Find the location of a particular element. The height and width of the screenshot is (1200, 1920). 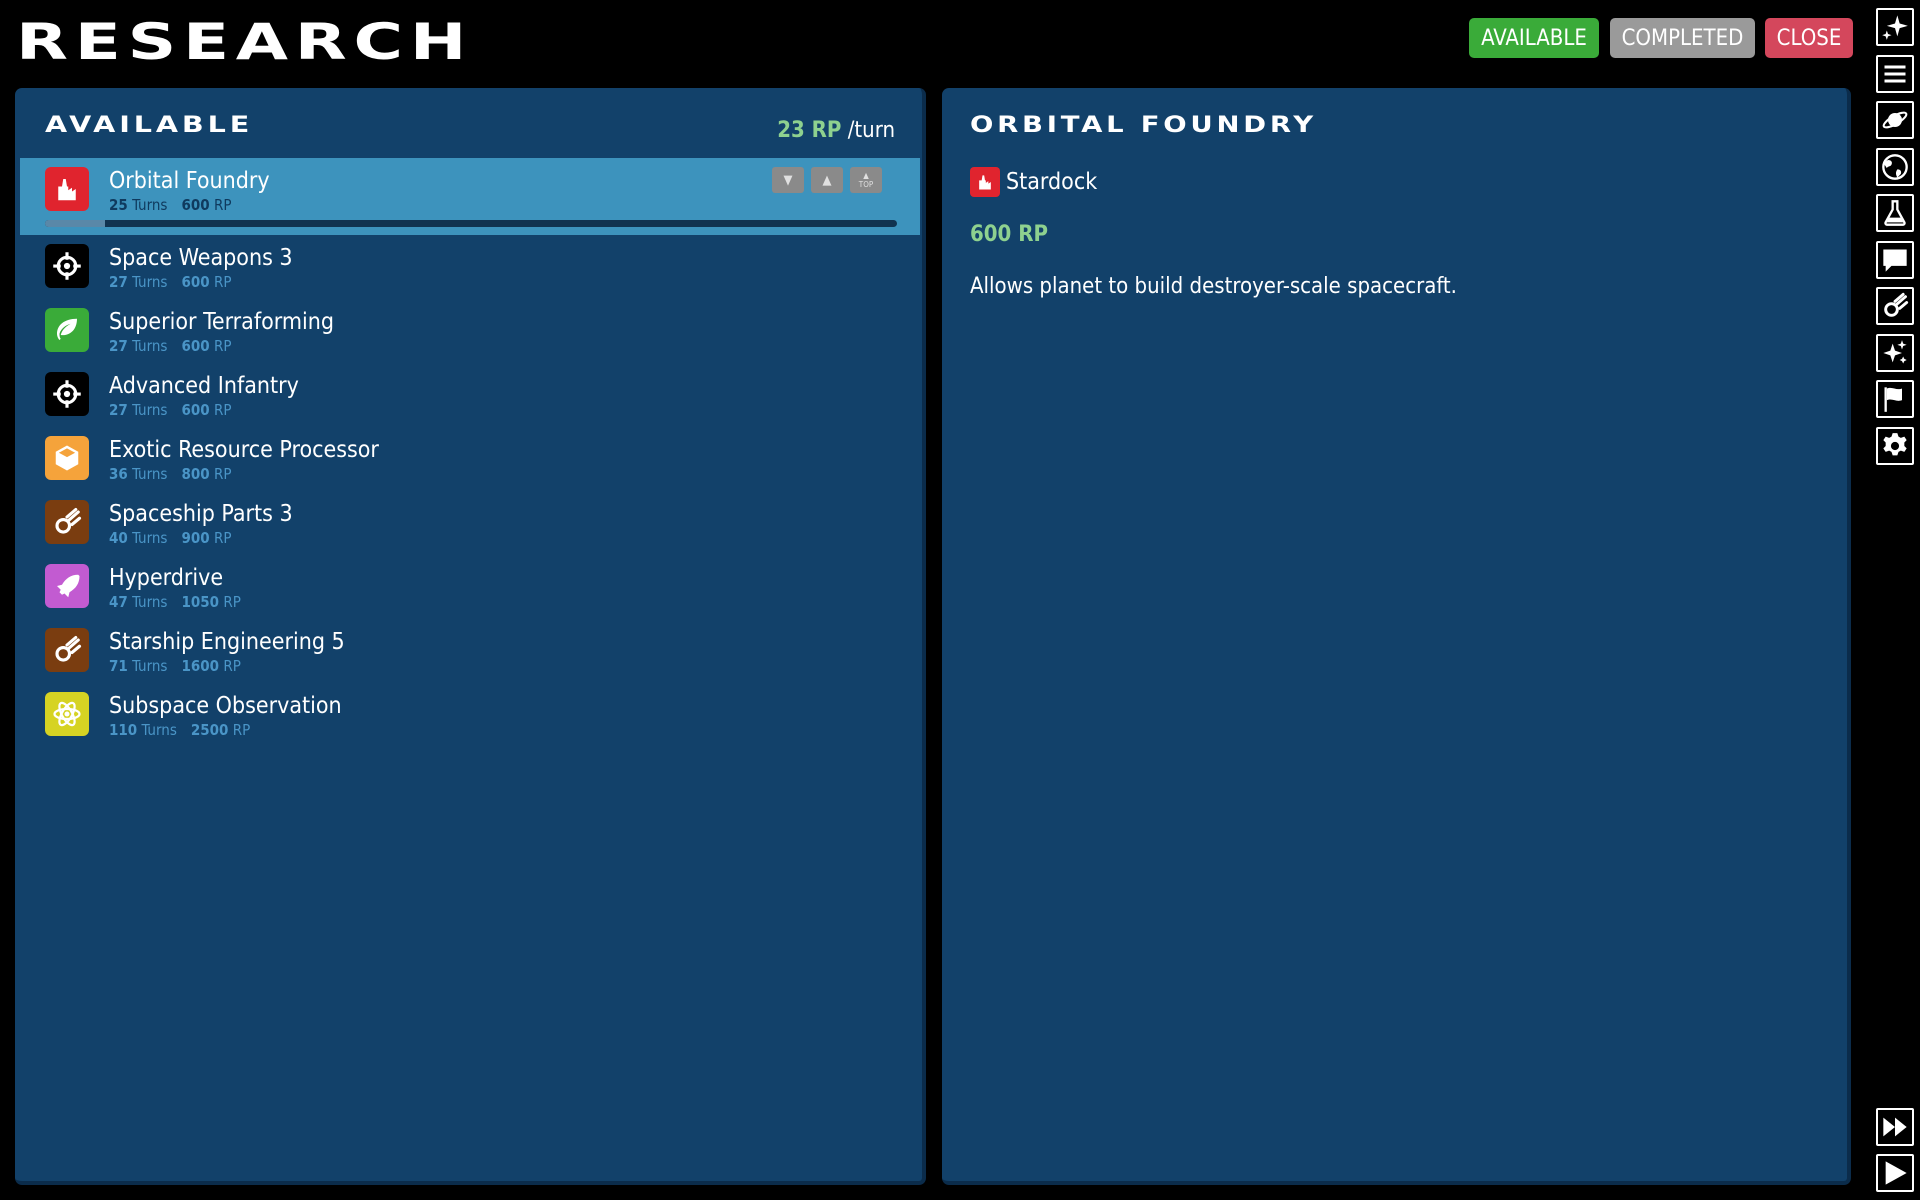

research-item-meta: 25 Turns 600 RP is located at coordinates (170, 205).